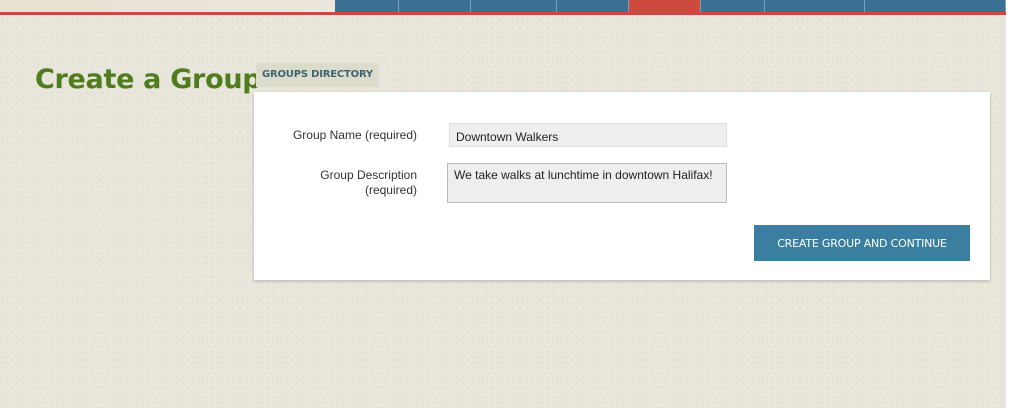 Image resolution: width=1010 pixels, height=408 pixels. What do you see at coordinates (588, 135) in the screenshot?
I see `group-name-input` at bounding box center [588, 135].